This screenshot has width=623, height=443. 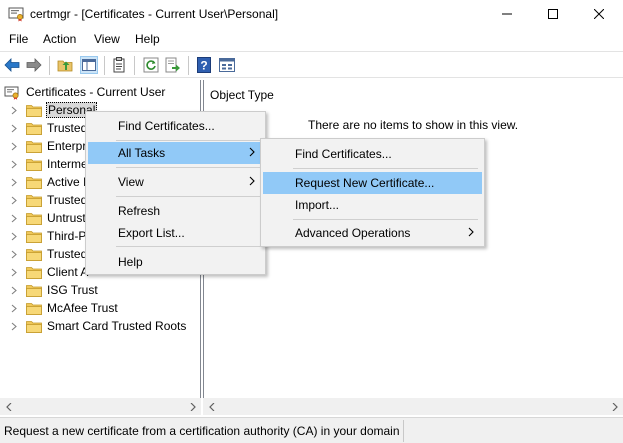 I want to click on back-arrow-icon, so click(x=12, y=65).